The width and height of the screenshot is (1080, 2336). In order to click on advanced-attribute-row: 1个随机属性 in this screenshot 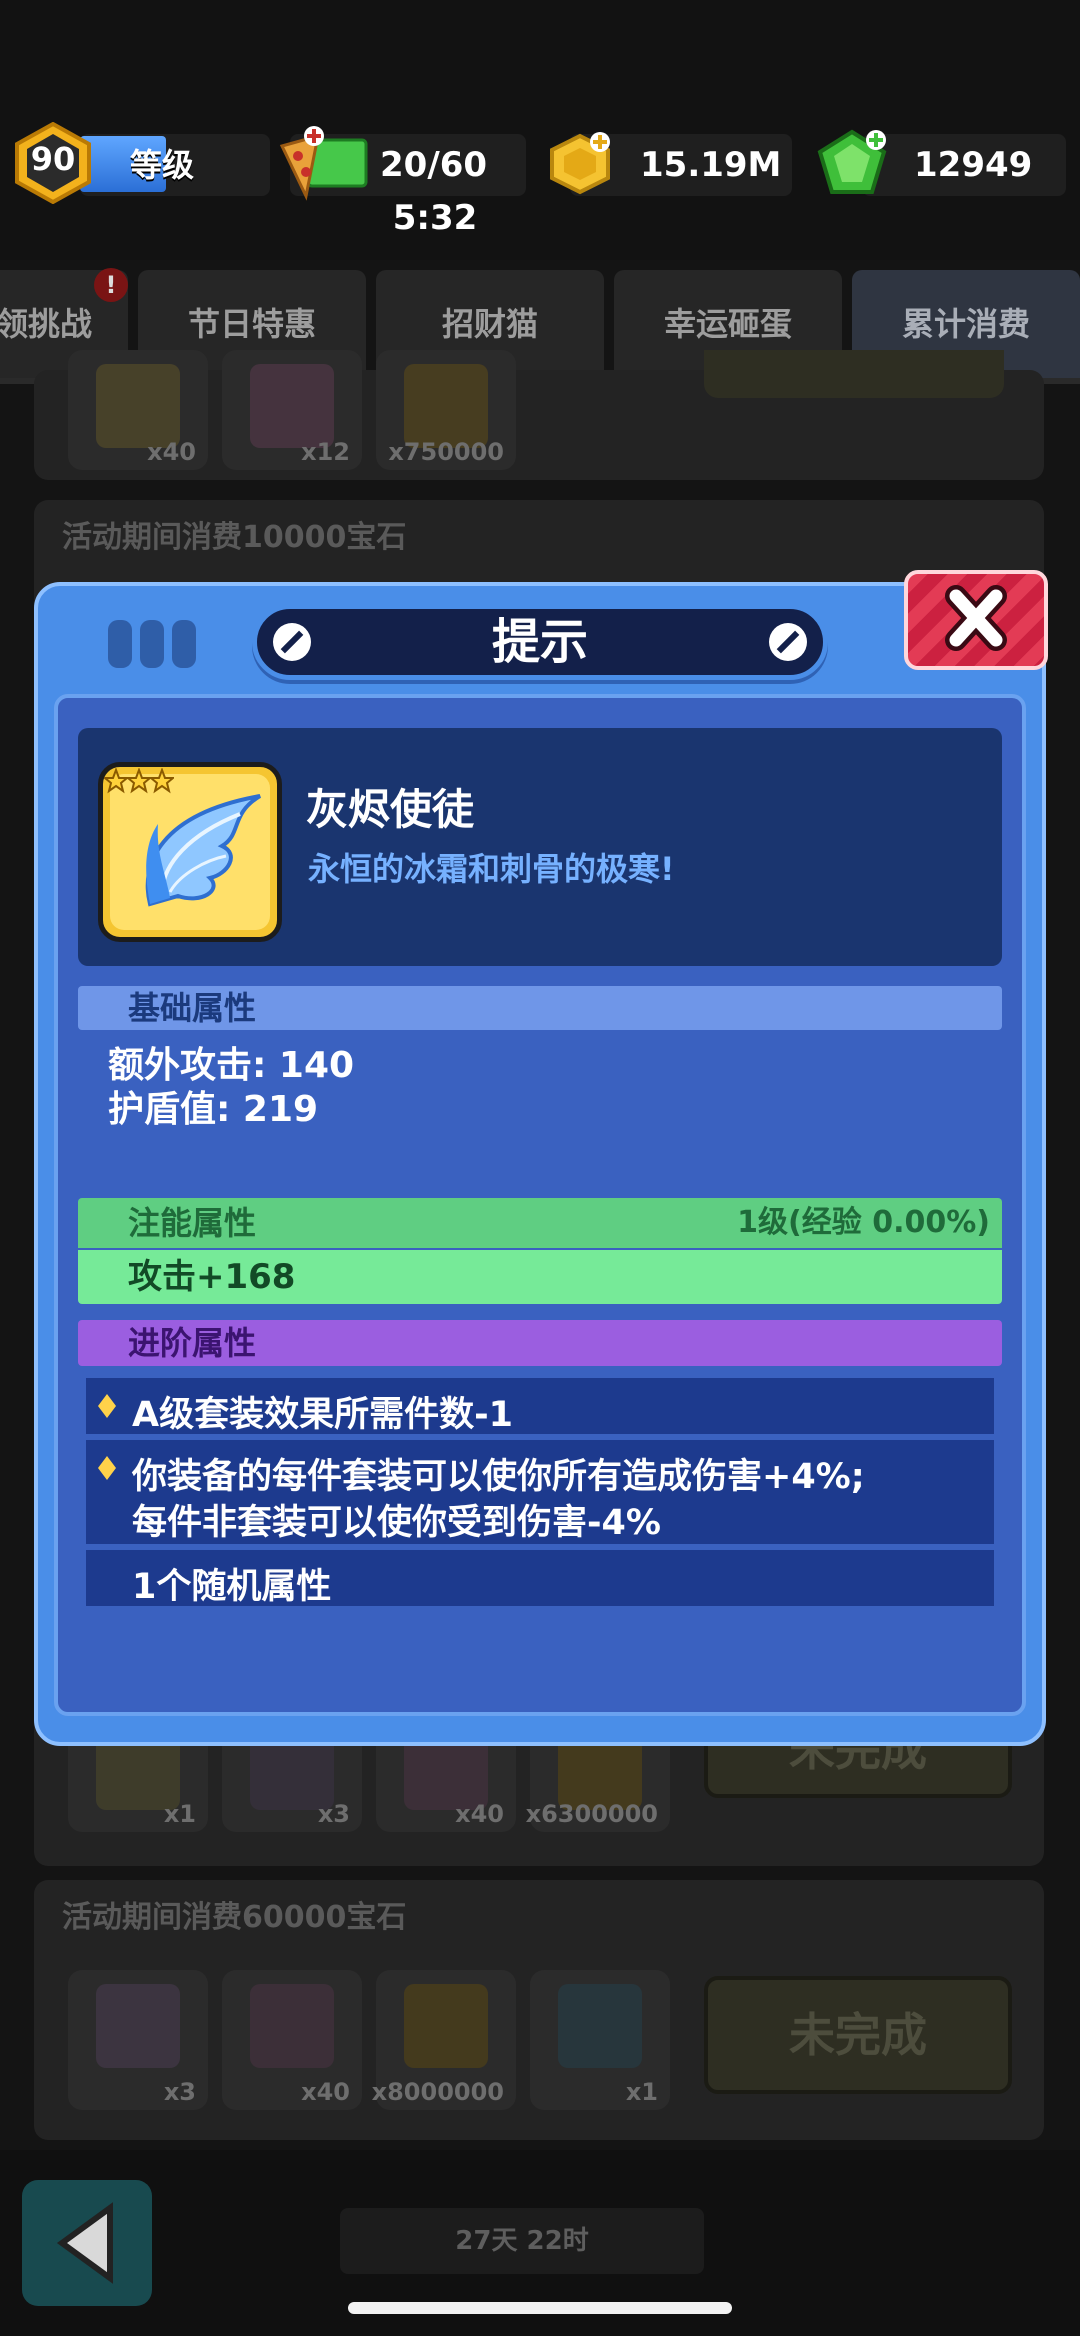, I will do `click(540, 1578)`.